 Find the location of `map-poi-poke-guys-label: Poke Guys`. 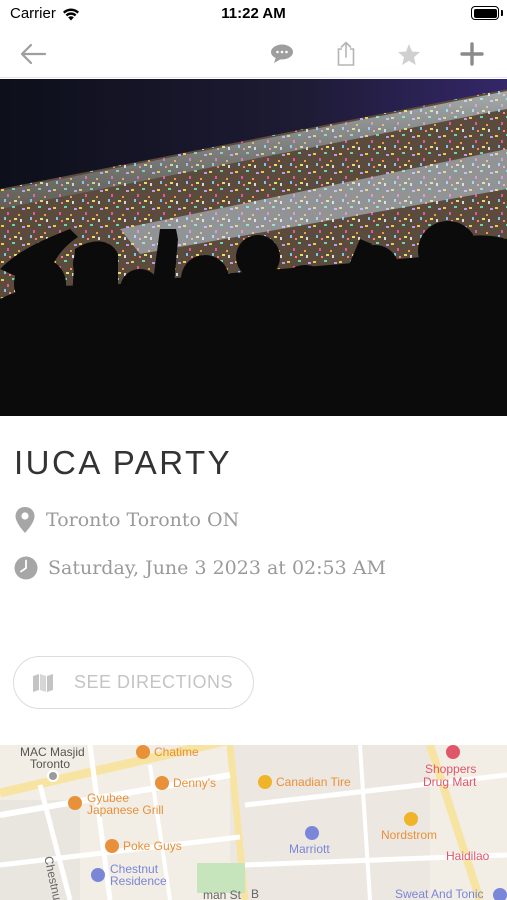

map-poi-poke-guys-label: Poke Guys is located at coordinates (152, 846).